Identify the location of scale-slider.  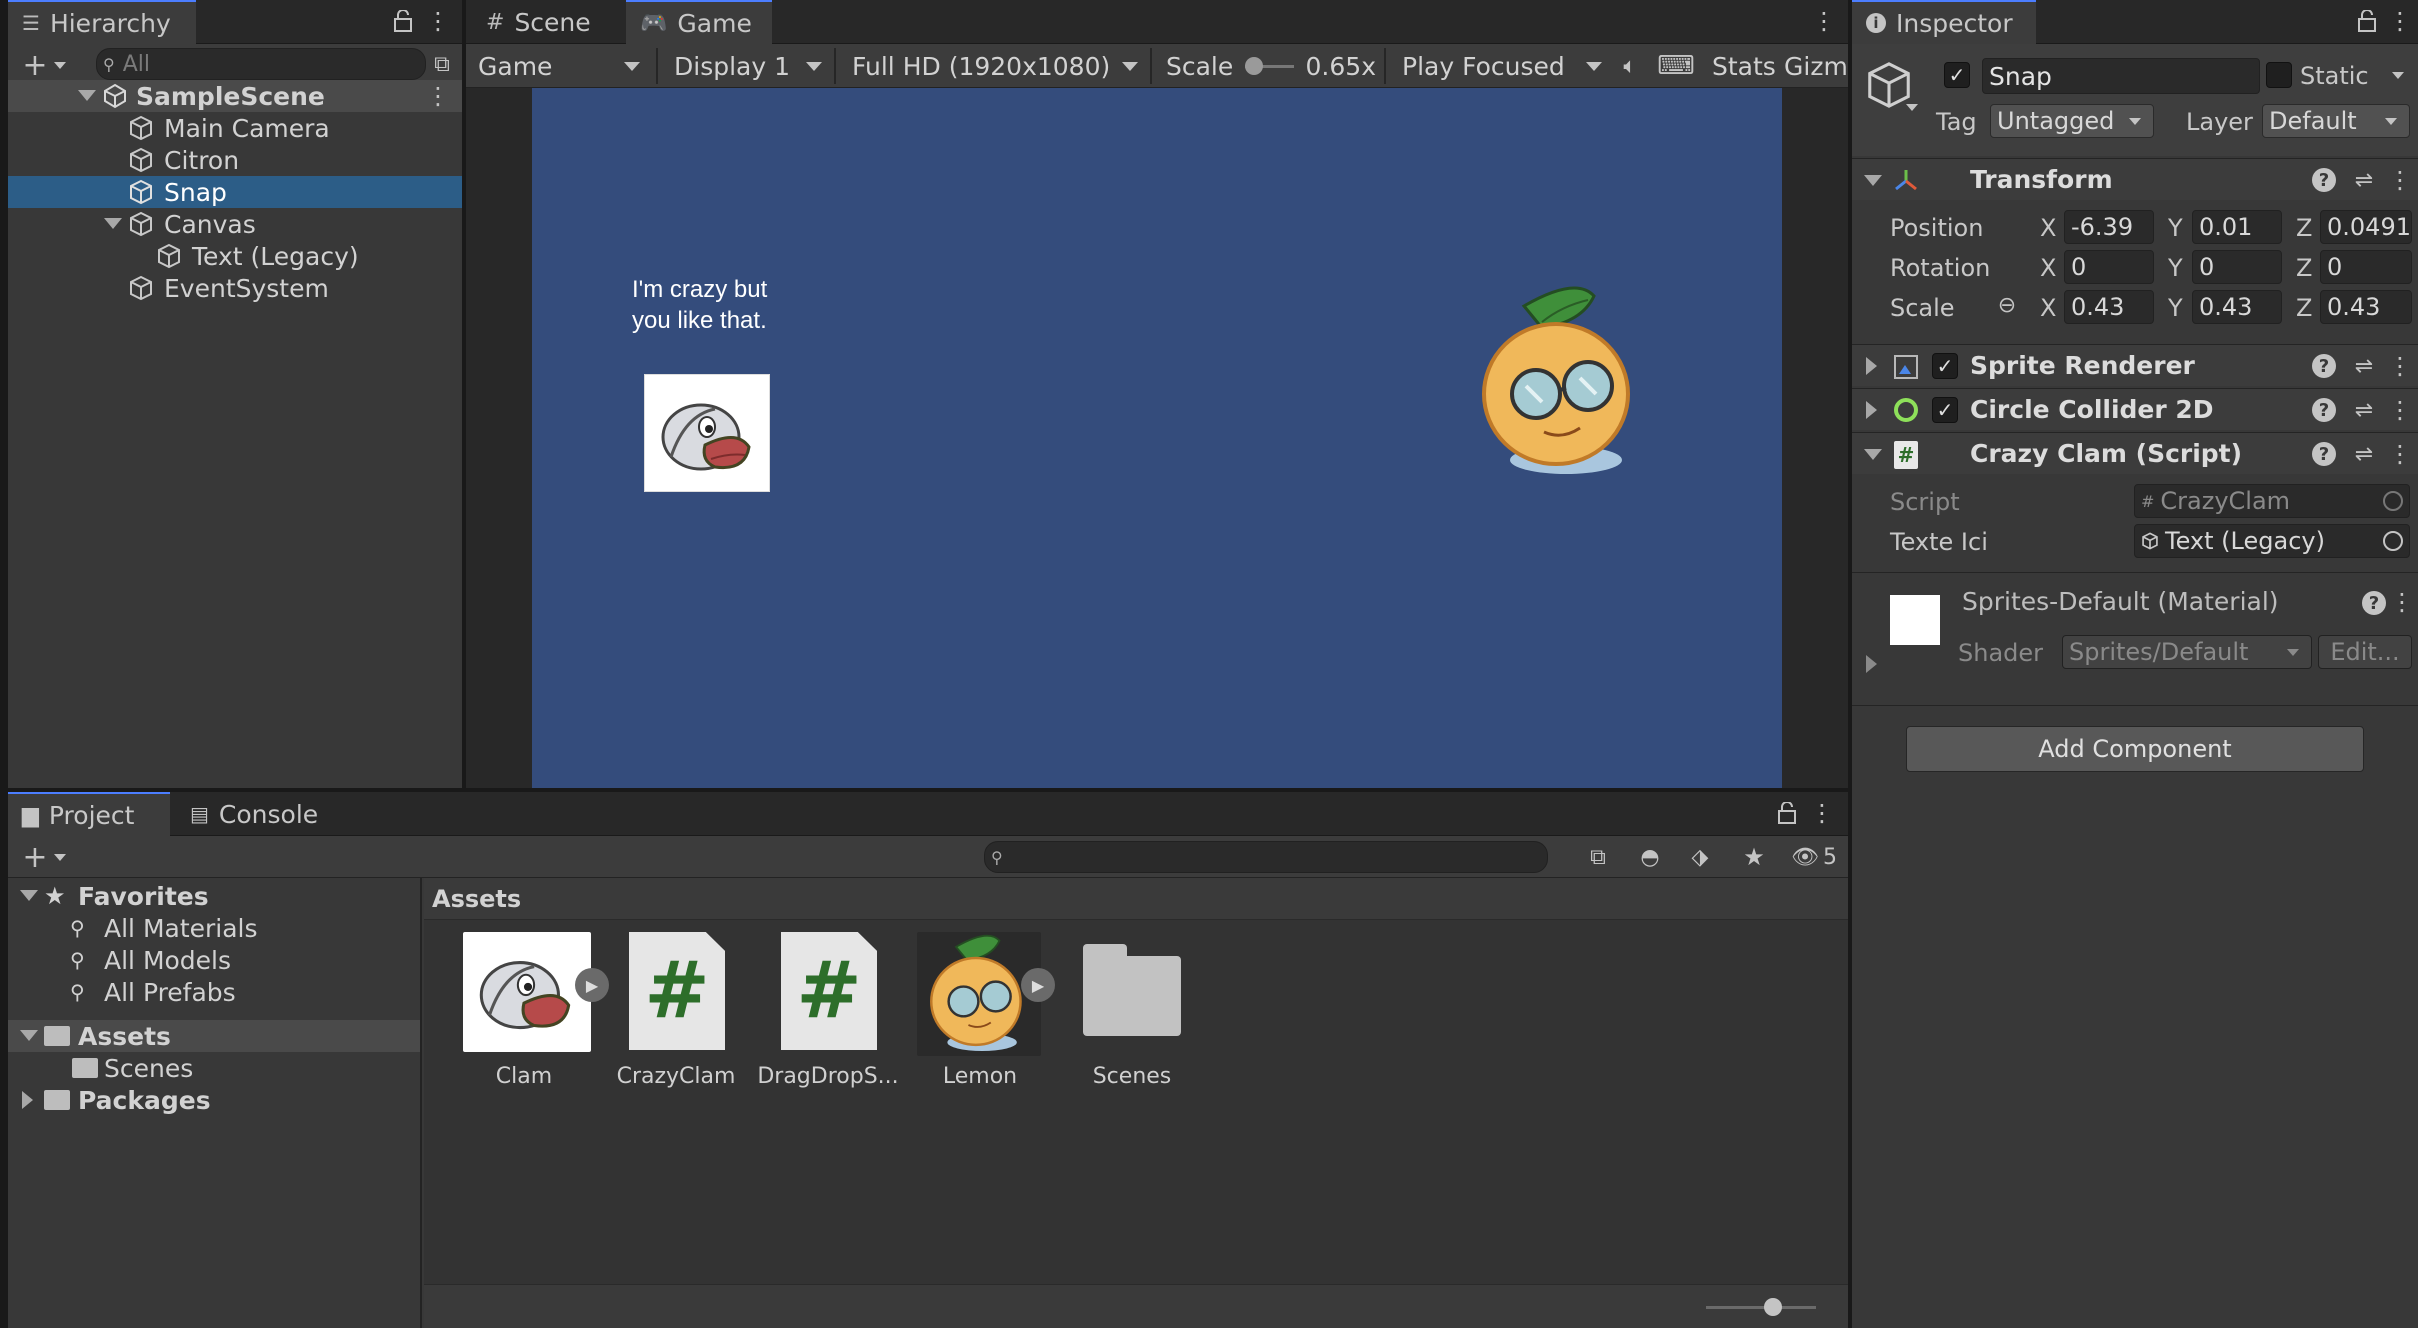
(1269, 66).